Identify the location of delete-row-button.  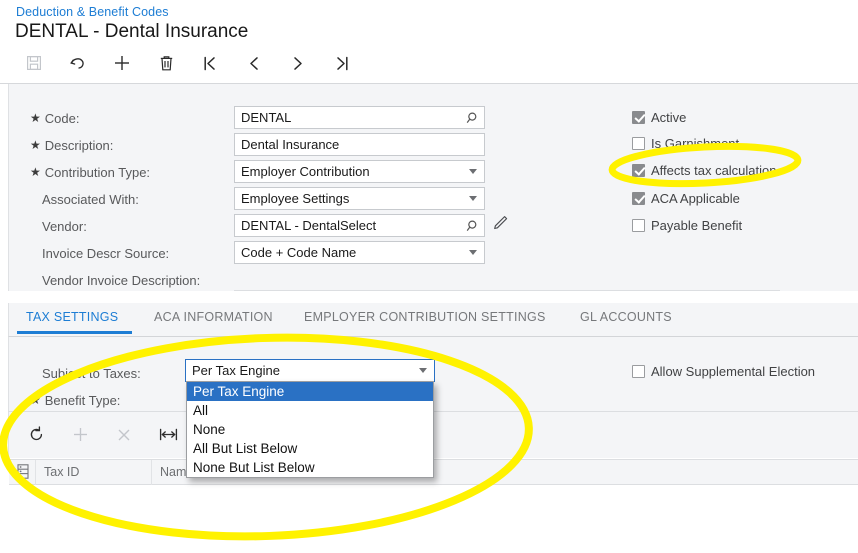
(124, 437).